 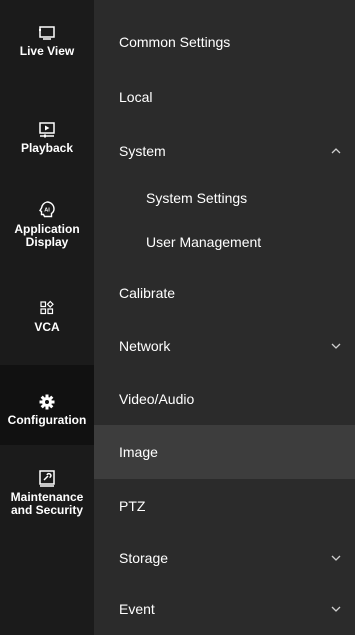 What do you see at coordinates (47, 130) in the screenshot?
I see `playback-icon` at bounding box center [47, 130].